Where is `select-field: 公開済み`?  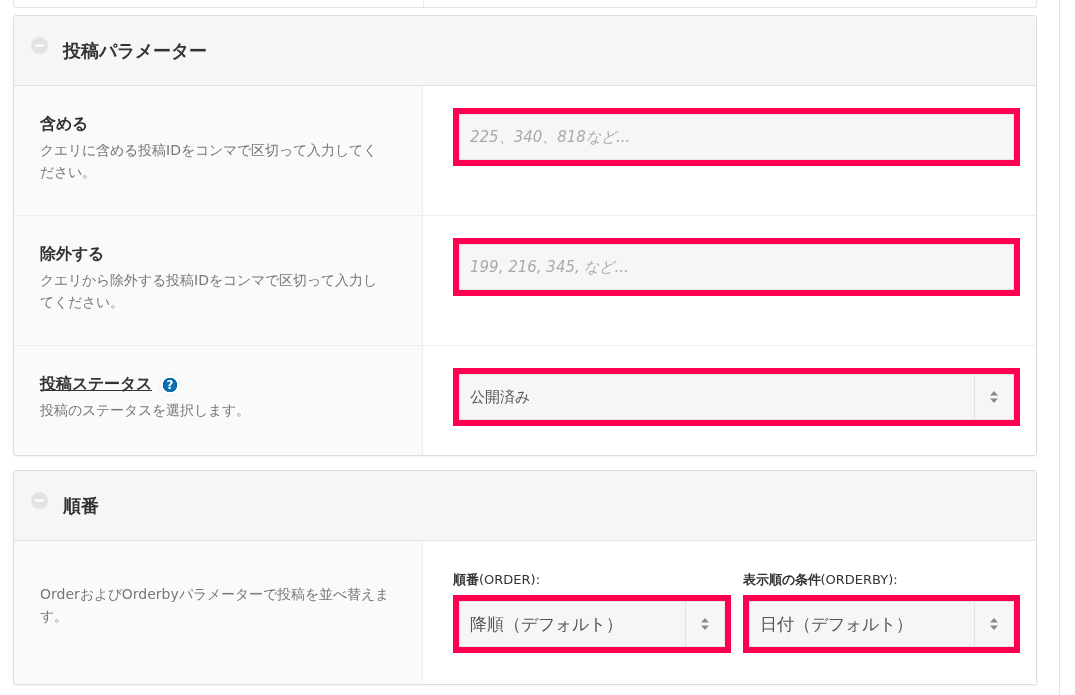
select-field: 公開済み is located at coordinates (736, 397).